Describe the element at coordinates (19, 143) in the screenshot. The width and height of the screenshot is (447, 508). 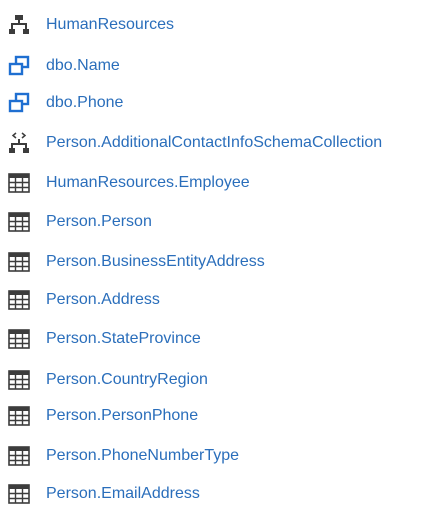
I see `xml-schema-collection-icon` at that location.